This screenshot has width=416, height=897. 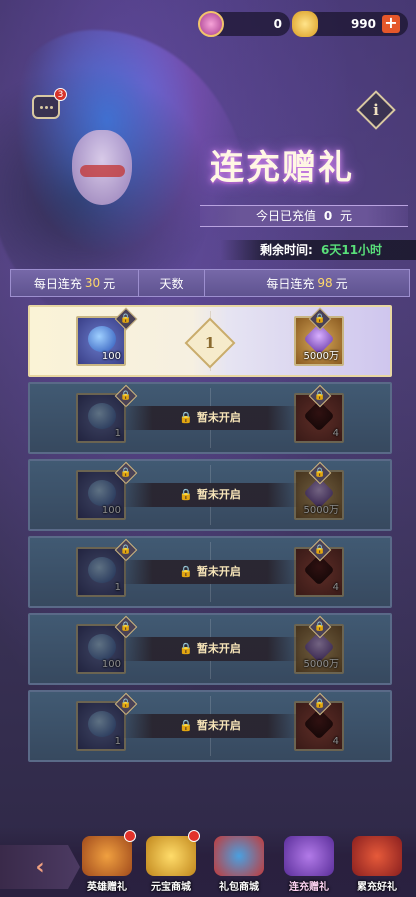 What do you see at coordinates (285, 216) in the screenshot?
I see `recharged-label: 今日已充值` at bounding box center [285, 216].